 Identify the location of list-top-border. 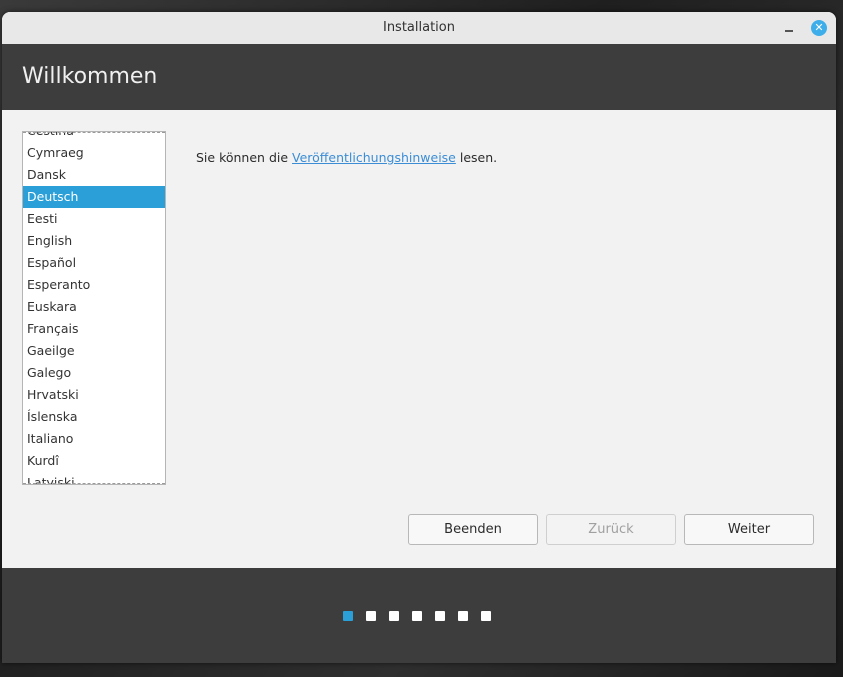
(94, 132).